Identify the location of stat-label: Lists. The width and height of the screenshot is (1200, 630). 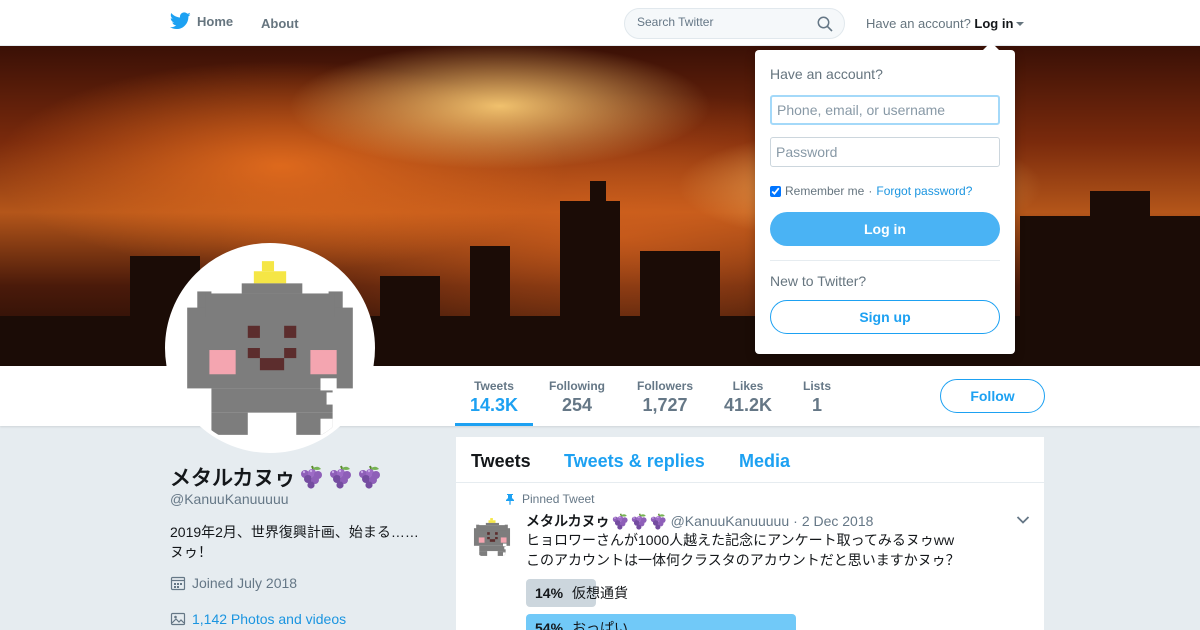
(816, 386).